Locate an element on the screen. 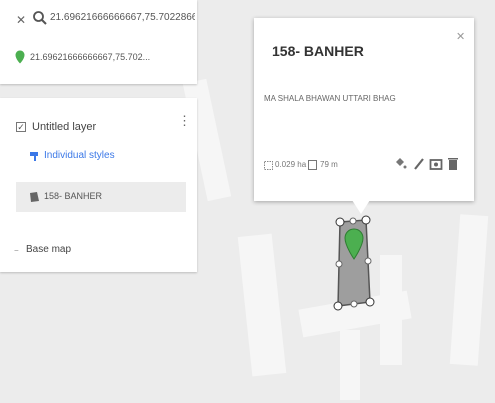  feature-row: 158- BANHER is located at coordinates (101, 197).